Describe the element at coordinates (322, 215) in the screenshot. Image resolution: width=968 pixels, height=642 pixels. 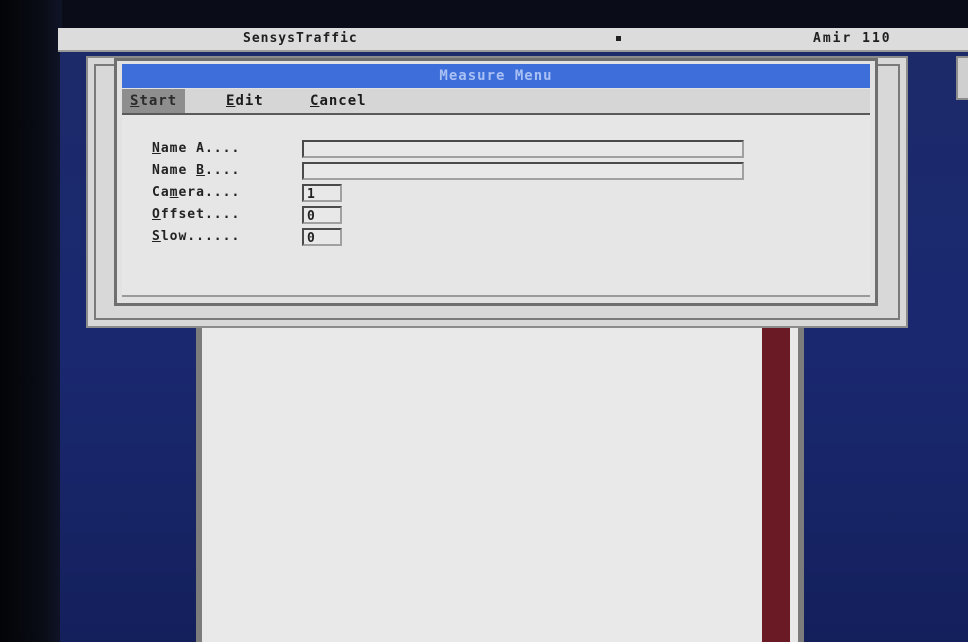
I see `offset-input: 0` at that location.